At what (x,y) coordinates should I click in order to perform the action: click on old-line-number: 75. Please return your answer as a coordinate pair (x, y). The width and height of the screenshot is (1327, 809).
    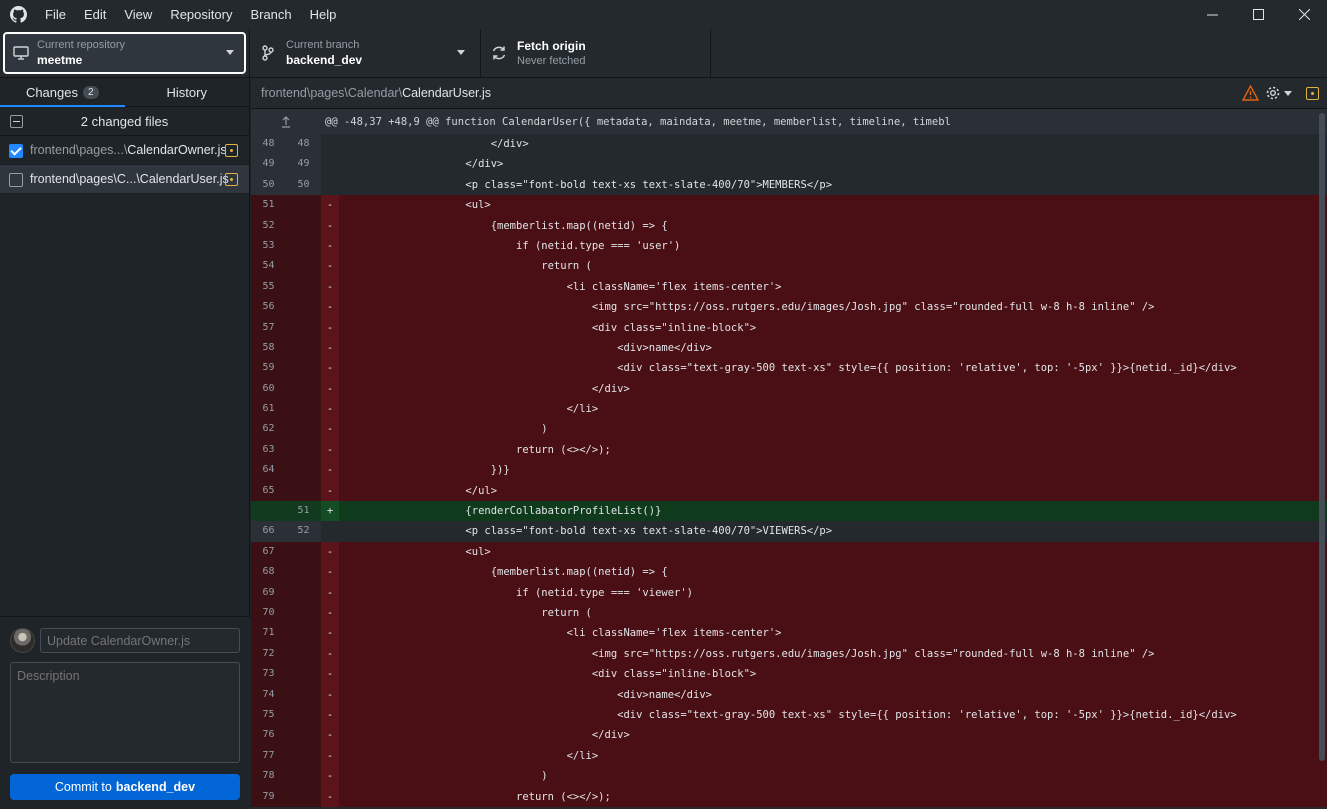
    Looking at the image, I should click on (268, 715).